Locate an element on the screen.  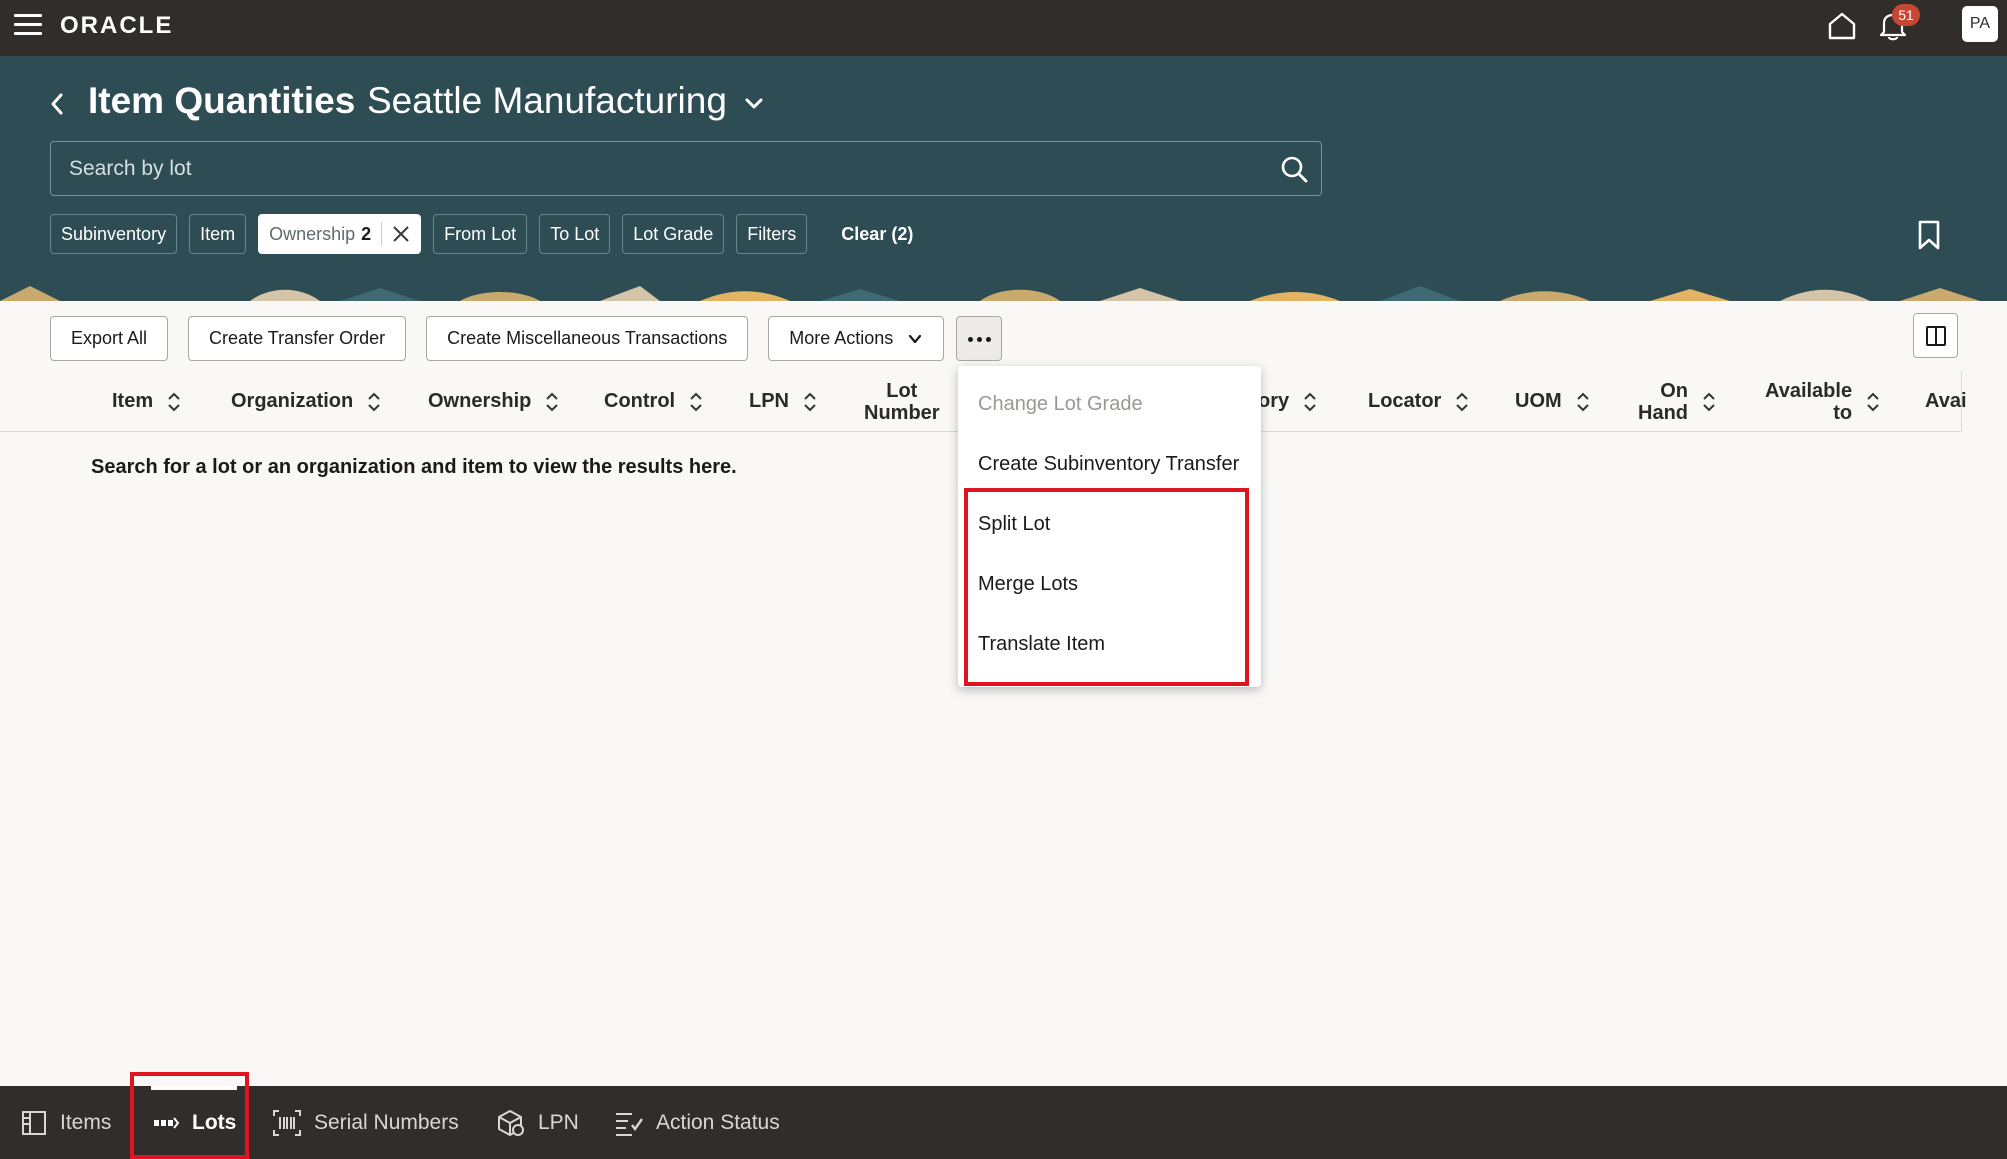
column-label-line: Number is located at coordinates (902, 412).